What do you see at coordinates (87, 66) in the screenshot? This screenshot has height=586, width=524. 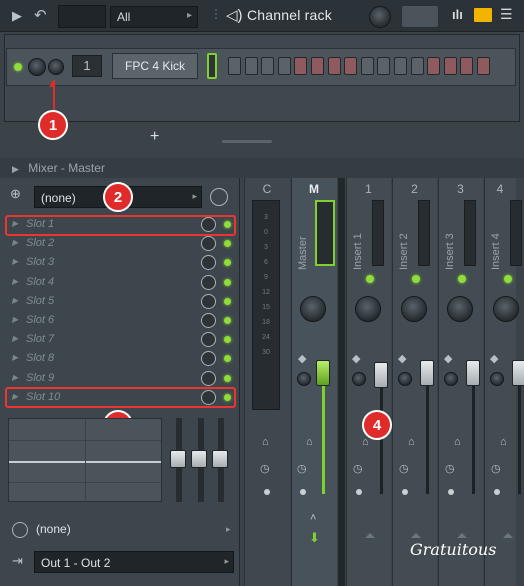 I see `mixer-track-number: 1` at bounding box center [87, 66].